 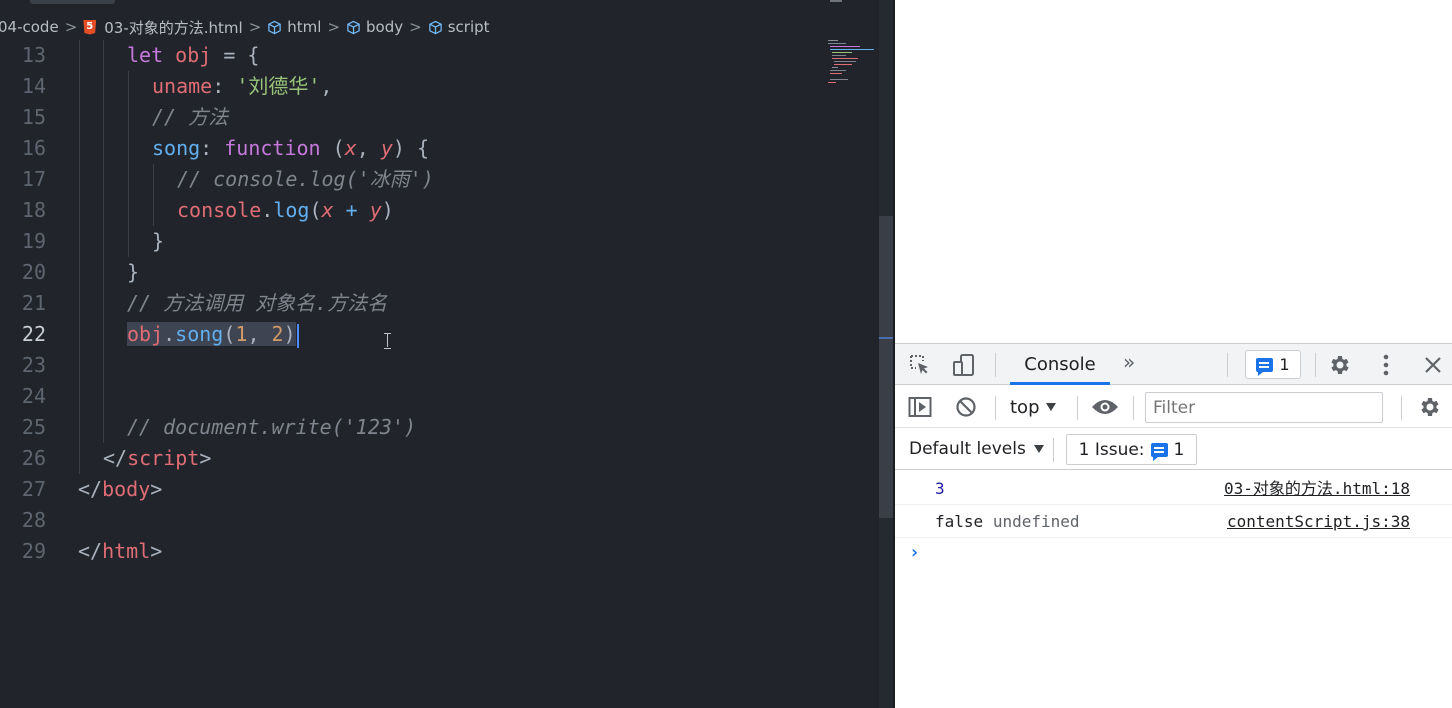 I want to click on console-settings-icon, so click(x=1430, y=407).